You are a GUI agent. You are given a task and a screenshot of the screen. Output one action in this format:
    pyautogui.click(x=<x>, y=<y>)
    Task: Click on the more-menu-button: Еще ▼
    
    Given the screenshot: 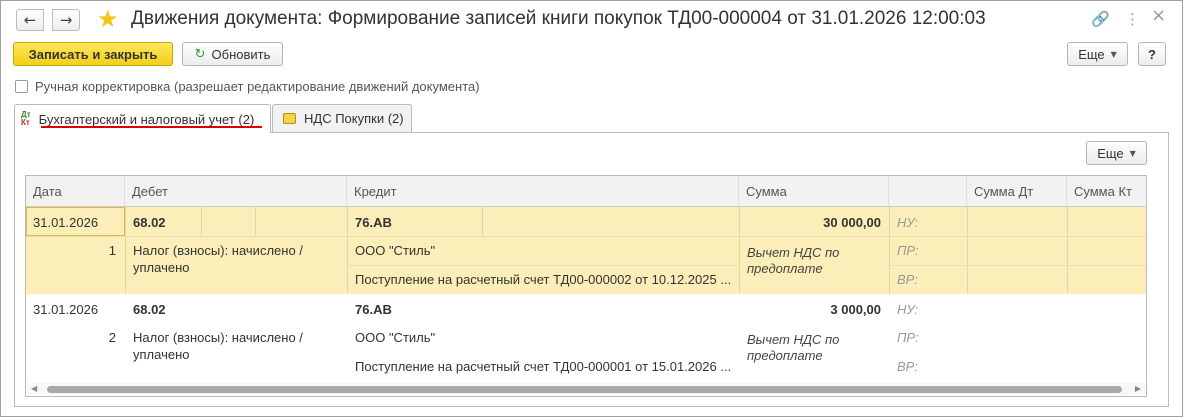 What is the action you would take?
    pyautogui.click(x=1097, y=54)
    